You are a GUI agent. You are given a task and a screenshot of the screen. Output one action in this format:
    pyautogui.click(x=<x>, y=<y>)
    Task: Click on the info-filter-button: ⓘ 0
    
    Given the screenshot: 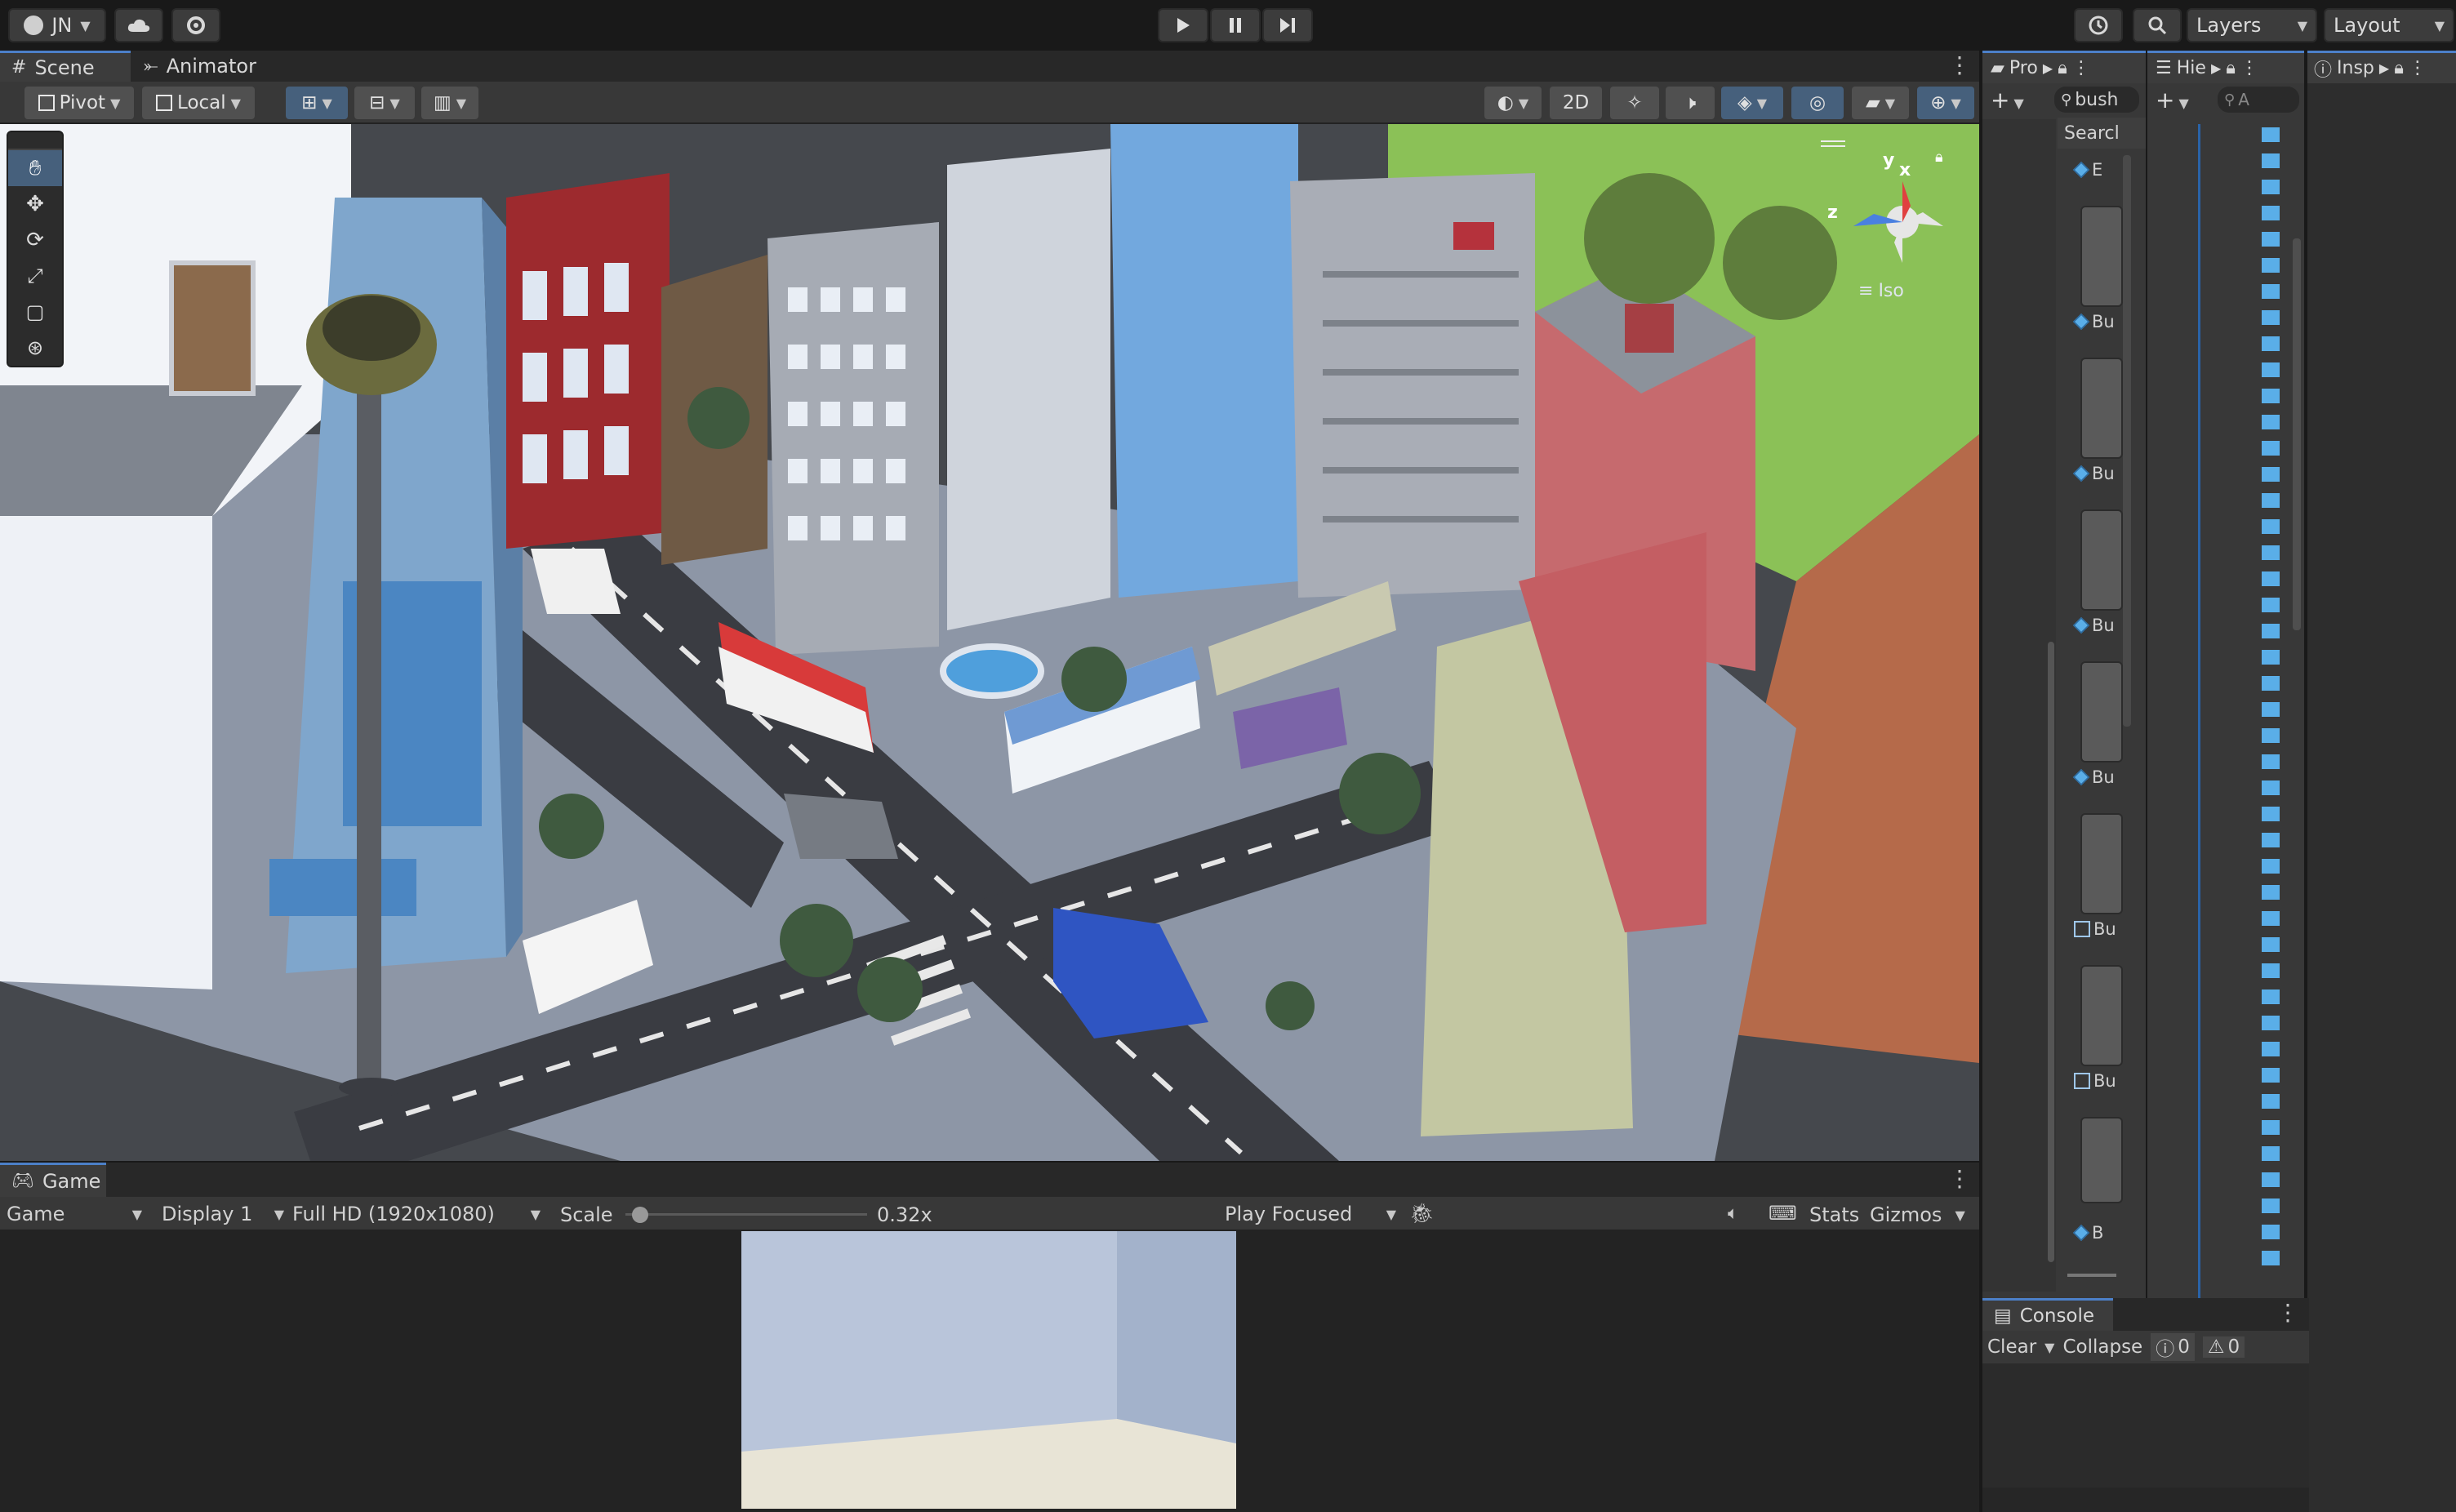 What is the action you would take?
    pyautogui.click(x=2173, y=1347)
    